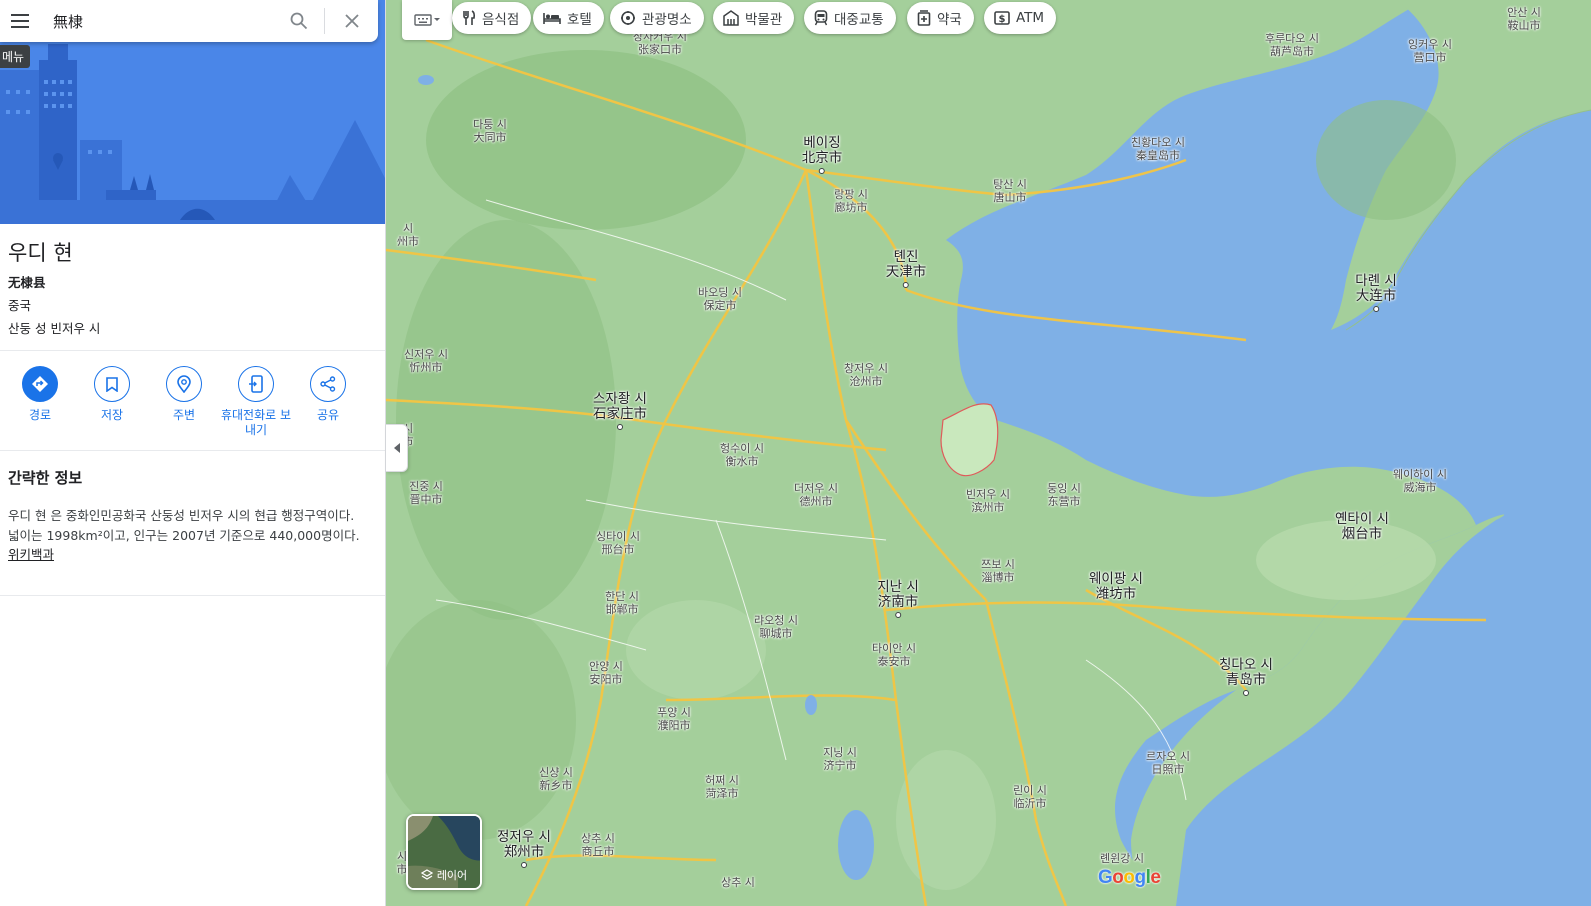 The width and height of the screenshot is (1591, 906). Describe the element at coordinates (1116, 594) in the screenshot. I see `city-name-zh: 潍坊市` at that location.